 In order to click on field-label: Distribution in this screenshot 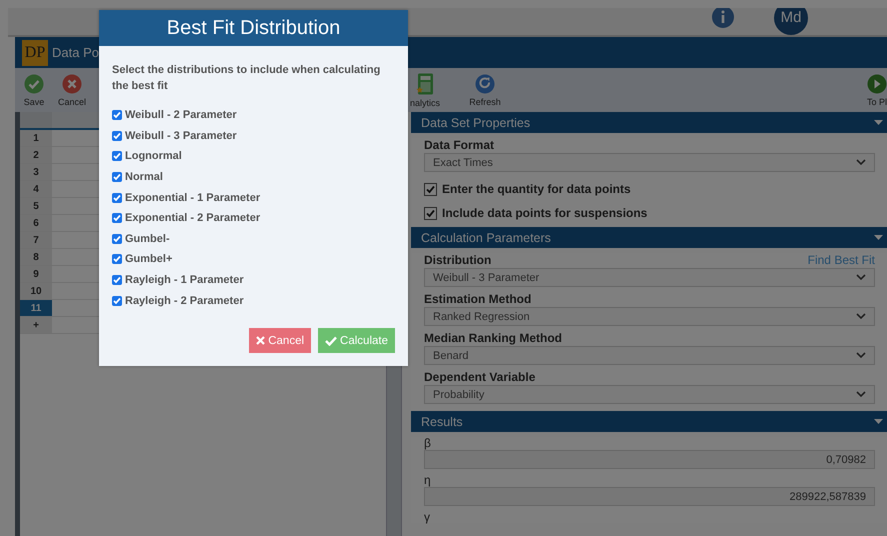, I will do `click(458, 260)`.